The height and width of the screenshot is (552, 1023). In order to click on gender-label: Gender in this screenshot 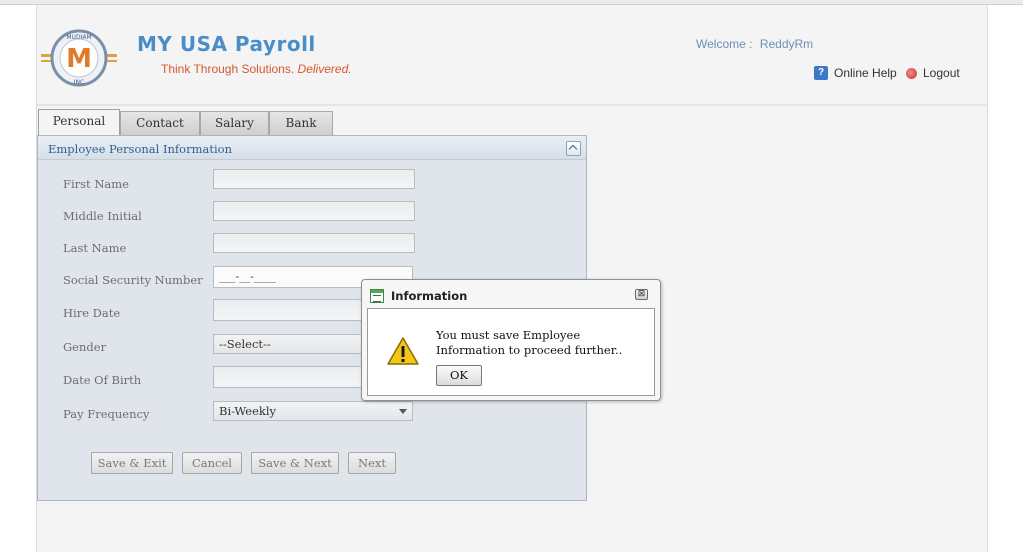, I will do `click(85, 347)`.